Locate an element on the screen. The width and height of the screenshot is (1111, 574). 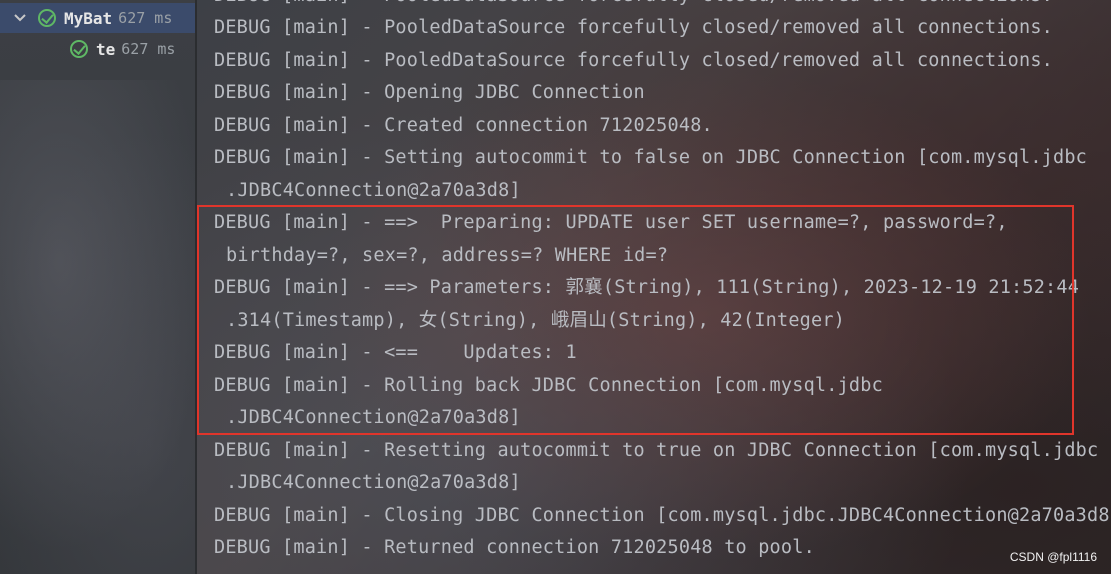
chevron-down-icon is located at coordinates (20, 18).